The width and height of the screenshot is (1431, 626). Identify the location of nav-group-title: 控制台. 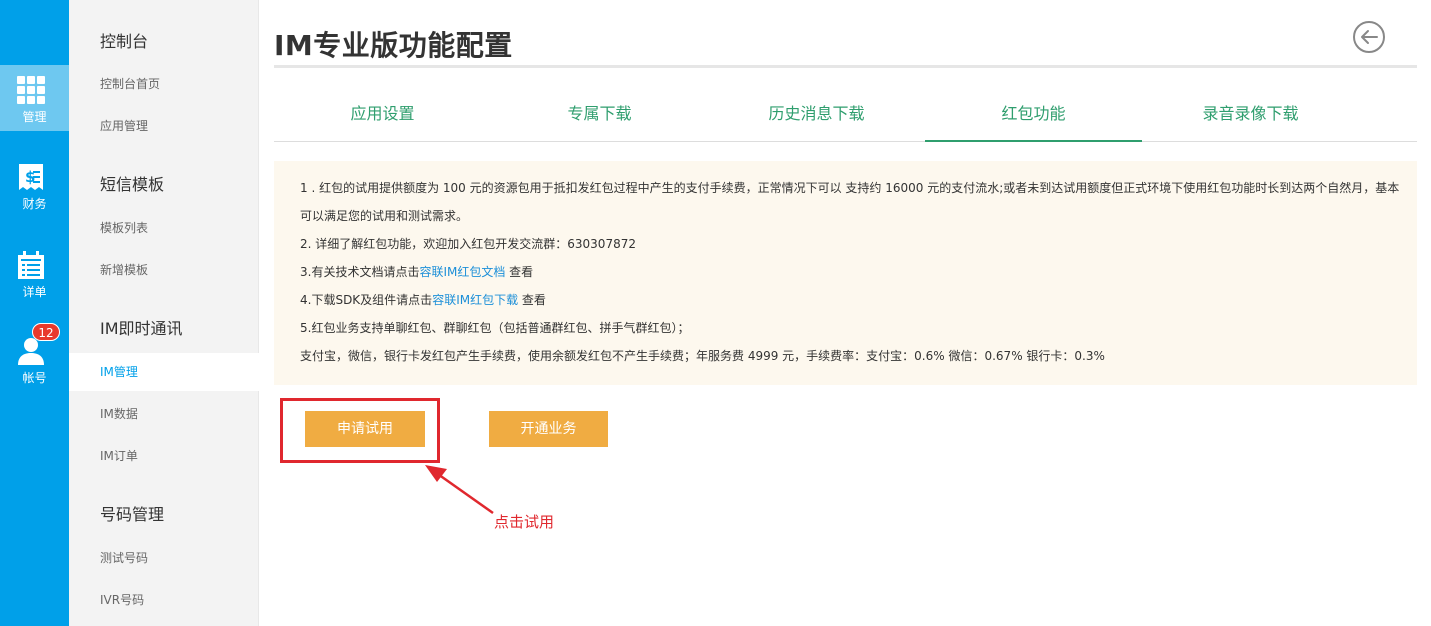
(124, 41).